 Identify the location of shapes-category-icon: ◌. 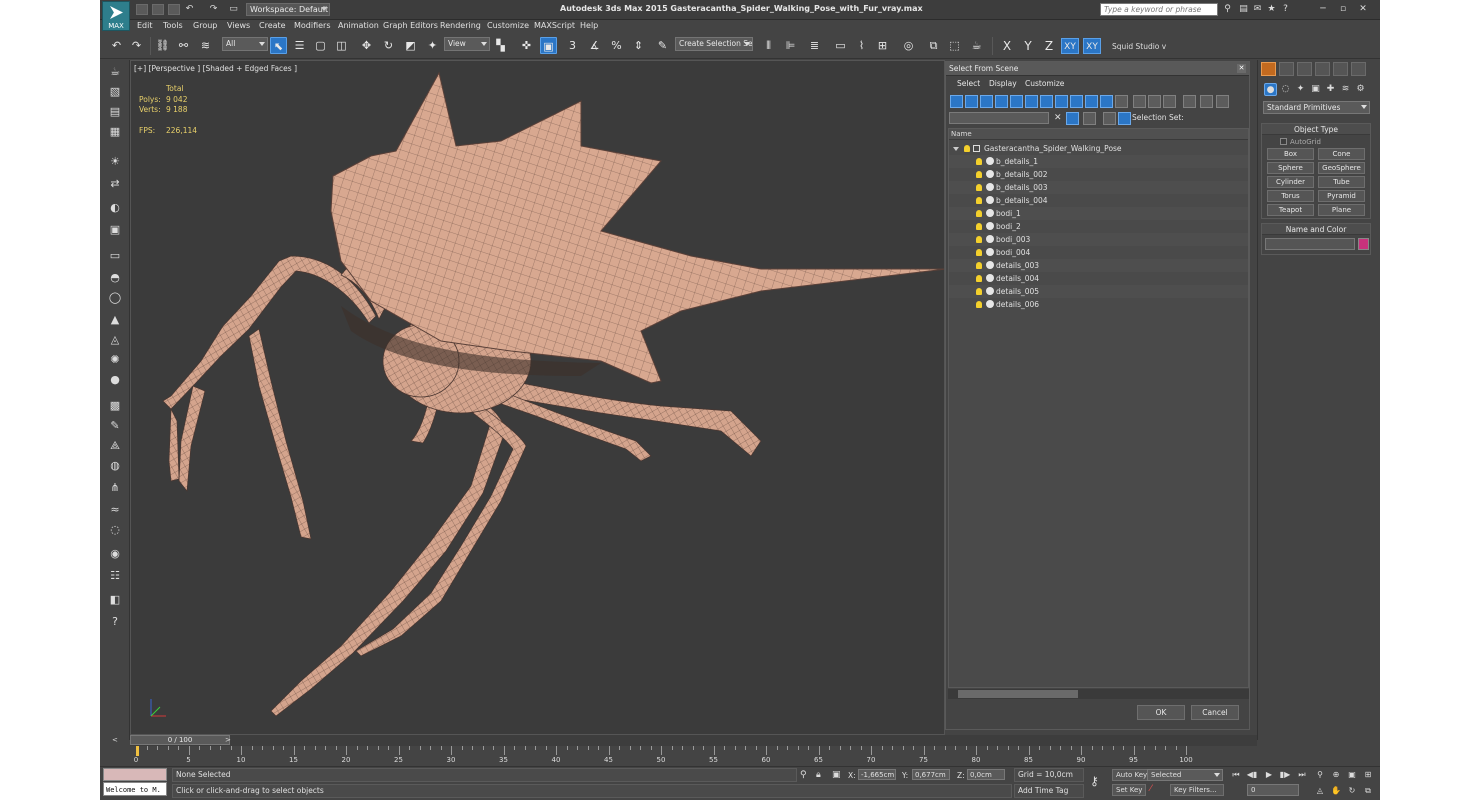
(1285, 89).